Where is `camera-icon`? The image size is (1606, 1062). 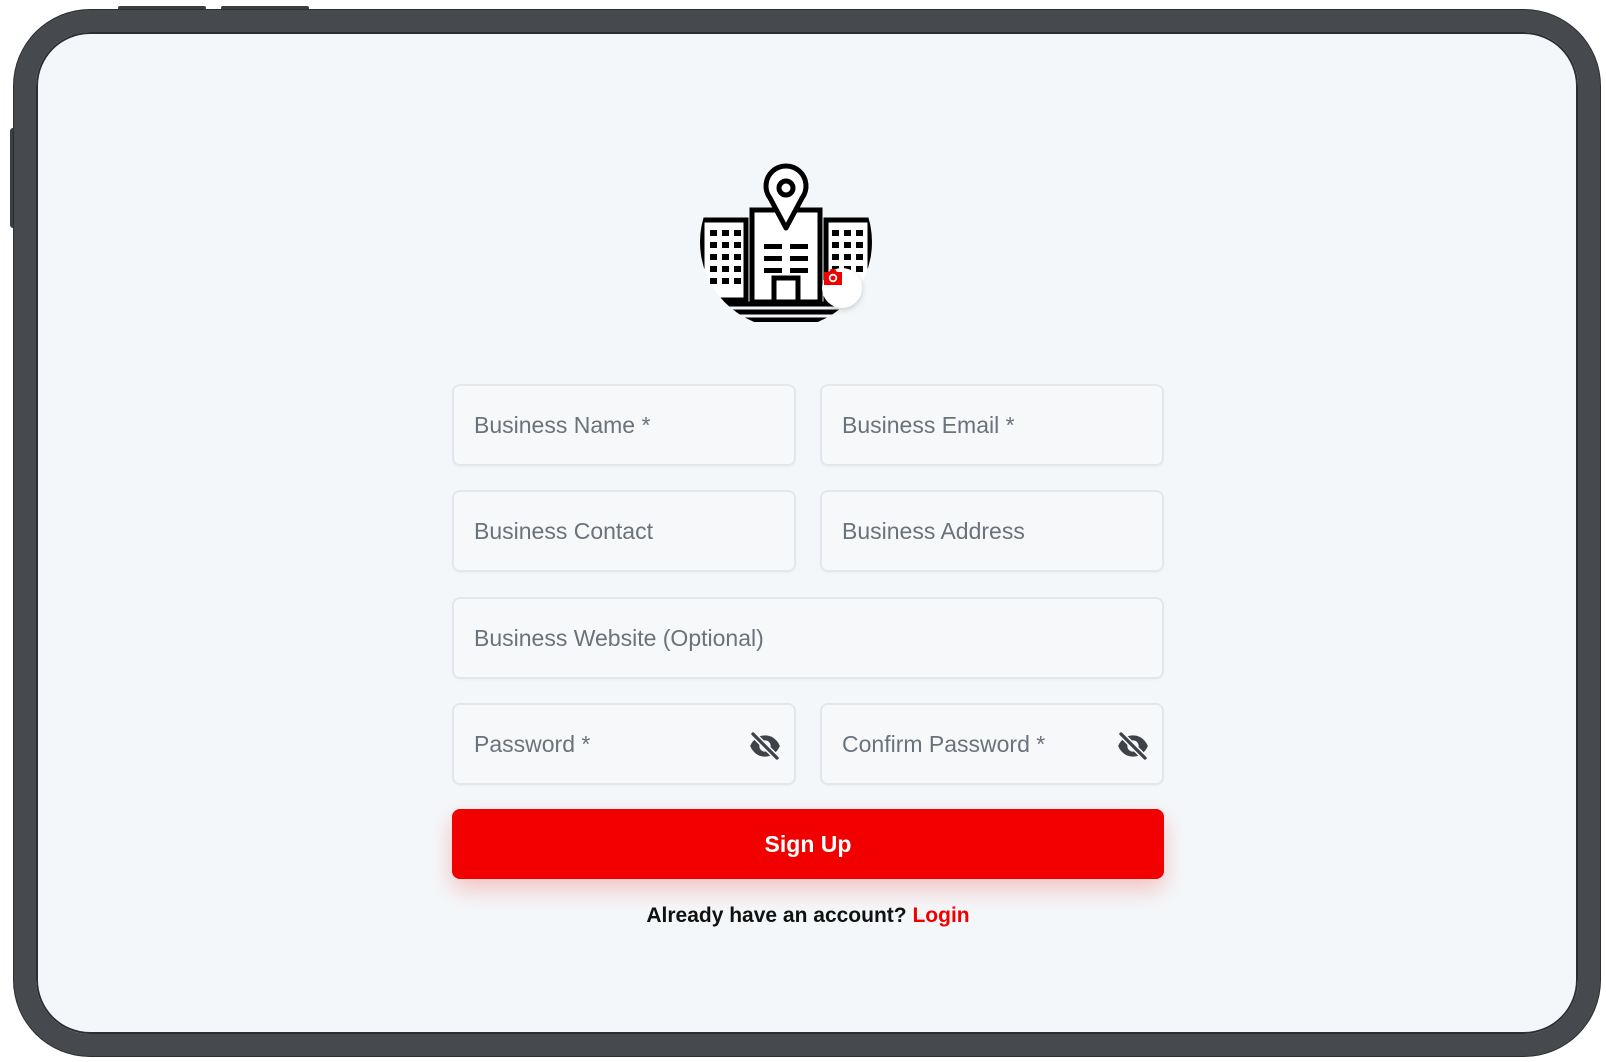
camera-icon is located at coordinates (833, 277).